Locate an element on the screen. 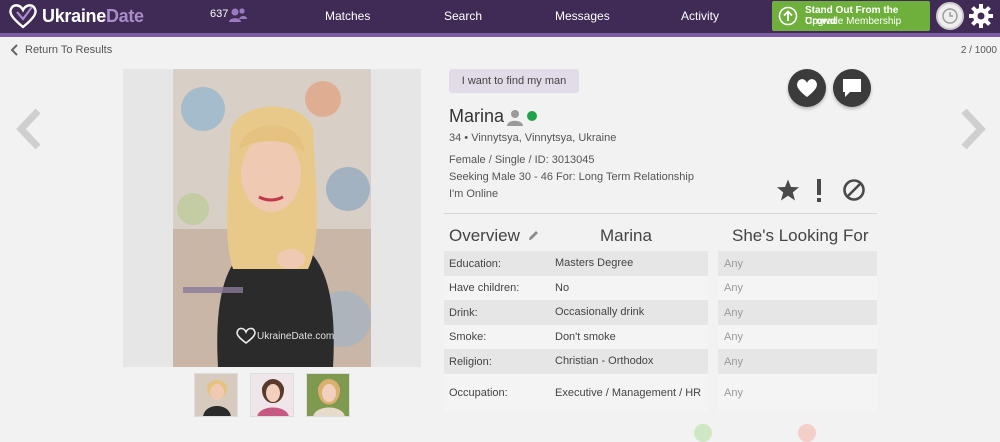 The height and width of the screenshot is (442, 1000). row-want-occupation: Any is located at coordinates (797, 393).